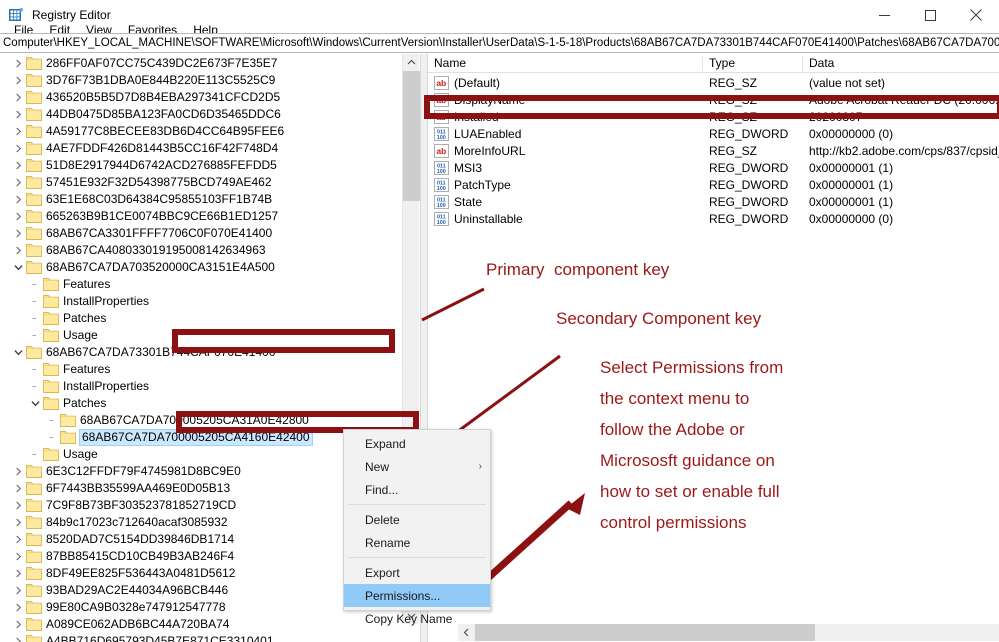  What do you see at coordinates (645, 632) in the screenshot?
I see `values-scroll-thumb` at bounding box center [645, 632].